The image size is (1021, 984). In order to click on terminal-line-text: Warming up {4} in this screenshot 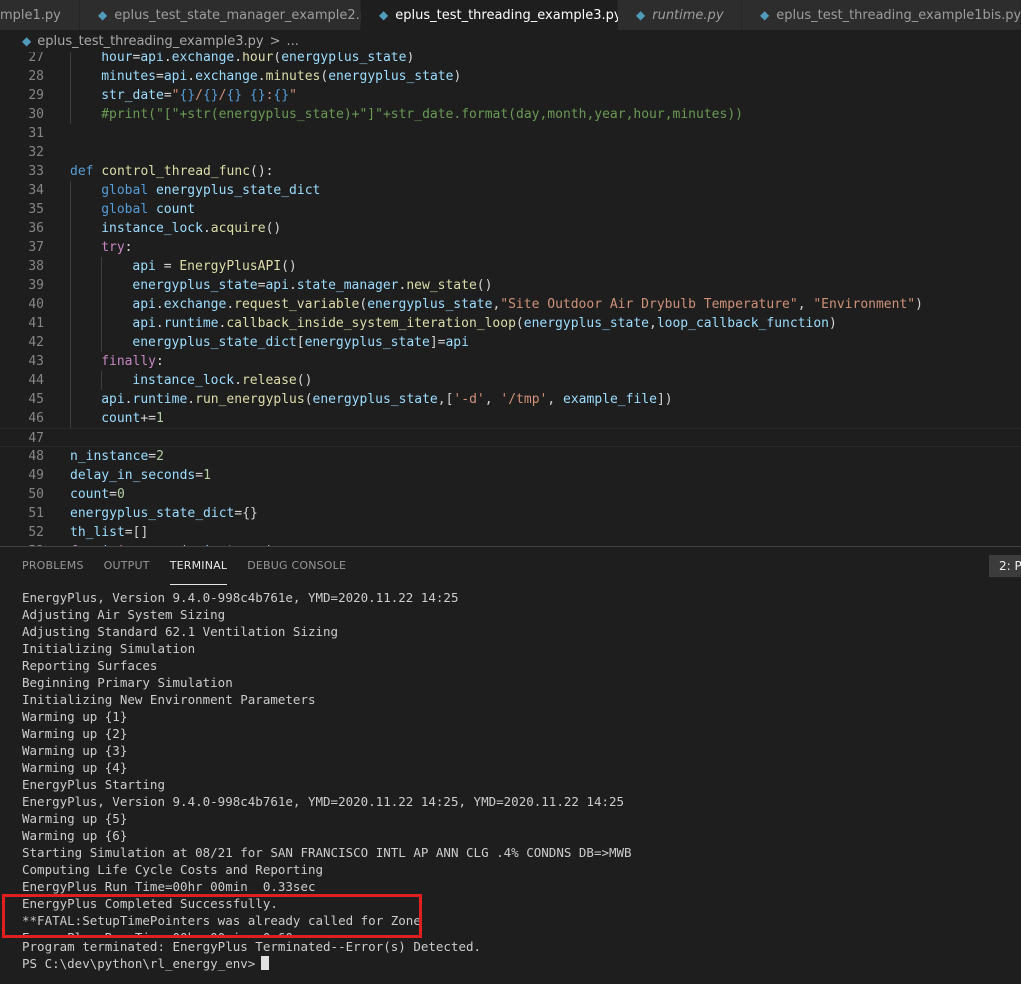, I will do `click(75, 767)`.